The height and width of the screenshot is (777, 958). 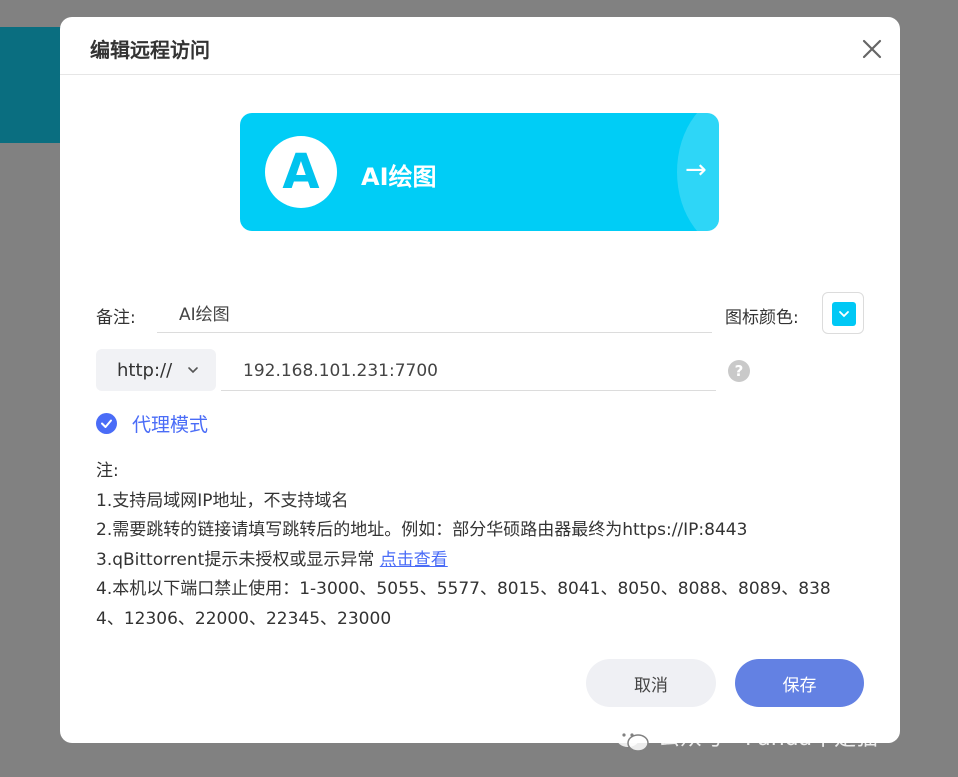 I want to click on close-icon, so click(x=872, y=49).